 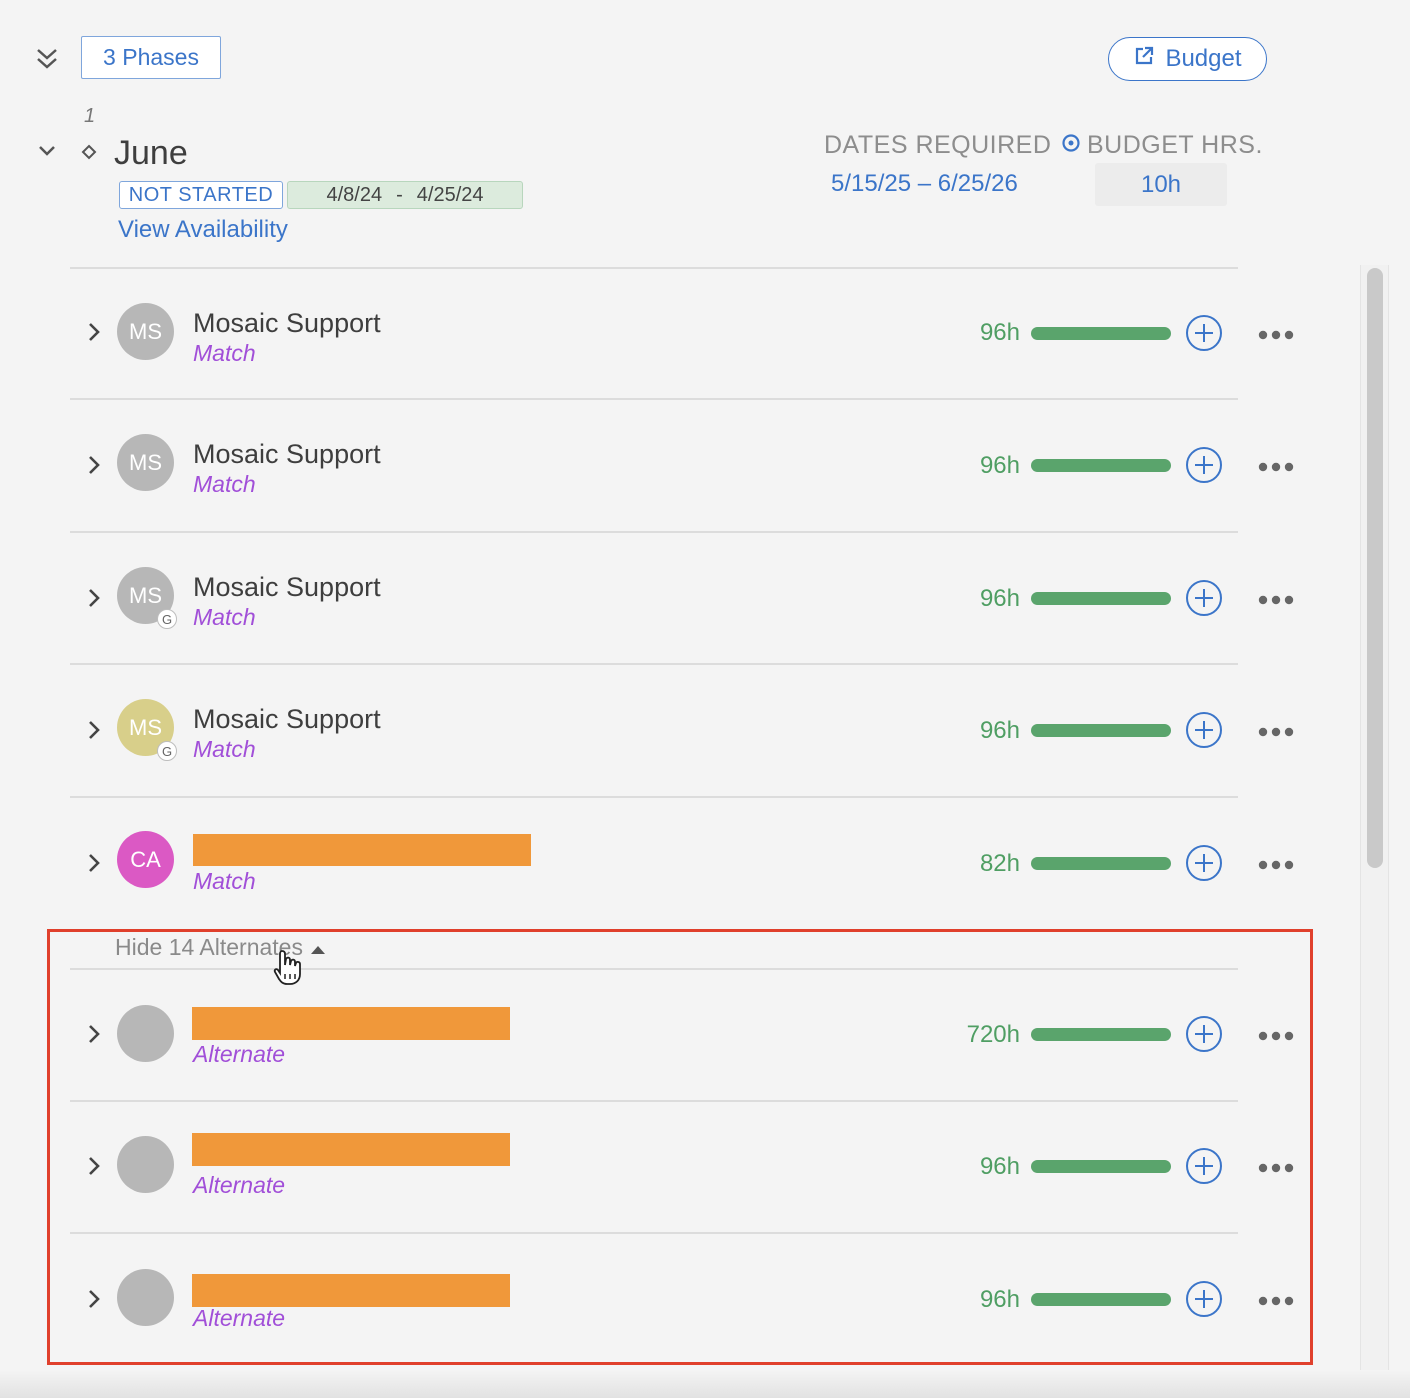 What do you see at coordinates (690, 1034) in the screenshot?
I see `alternate-row: Alternate 720h` at bounding box center [690, 1034].